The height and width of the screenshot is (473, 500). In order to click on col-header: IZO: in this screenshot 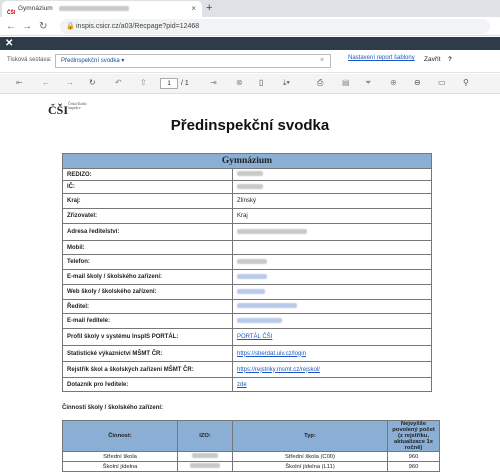, I will do `click(205, 436)`.